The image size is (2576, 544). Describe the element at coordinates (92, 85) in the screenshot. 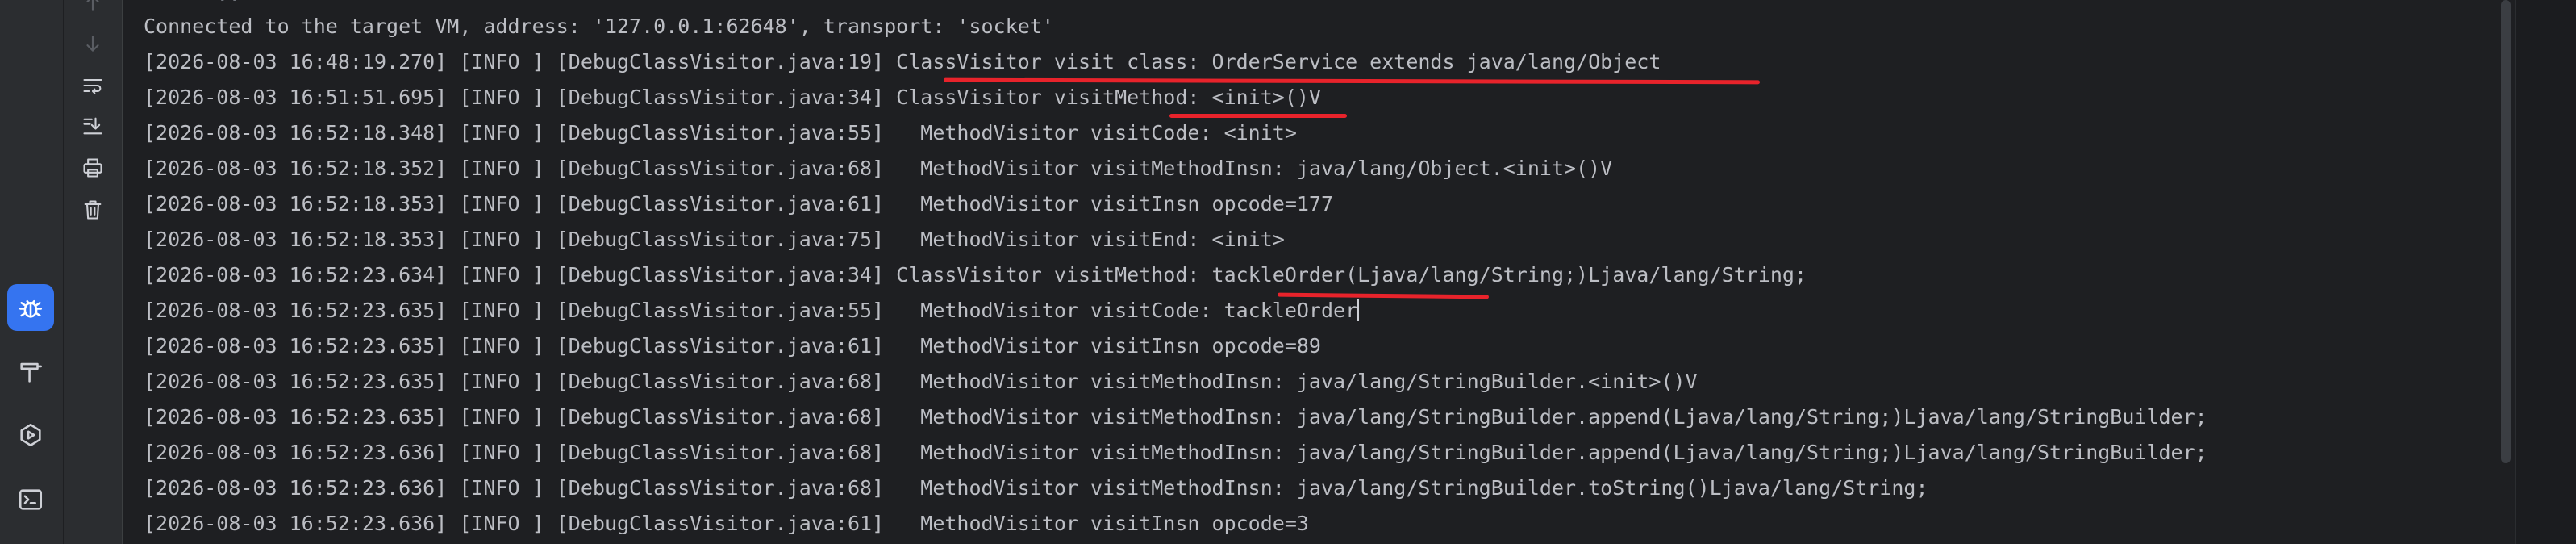

I see `soft-wrap-icon` at that location.